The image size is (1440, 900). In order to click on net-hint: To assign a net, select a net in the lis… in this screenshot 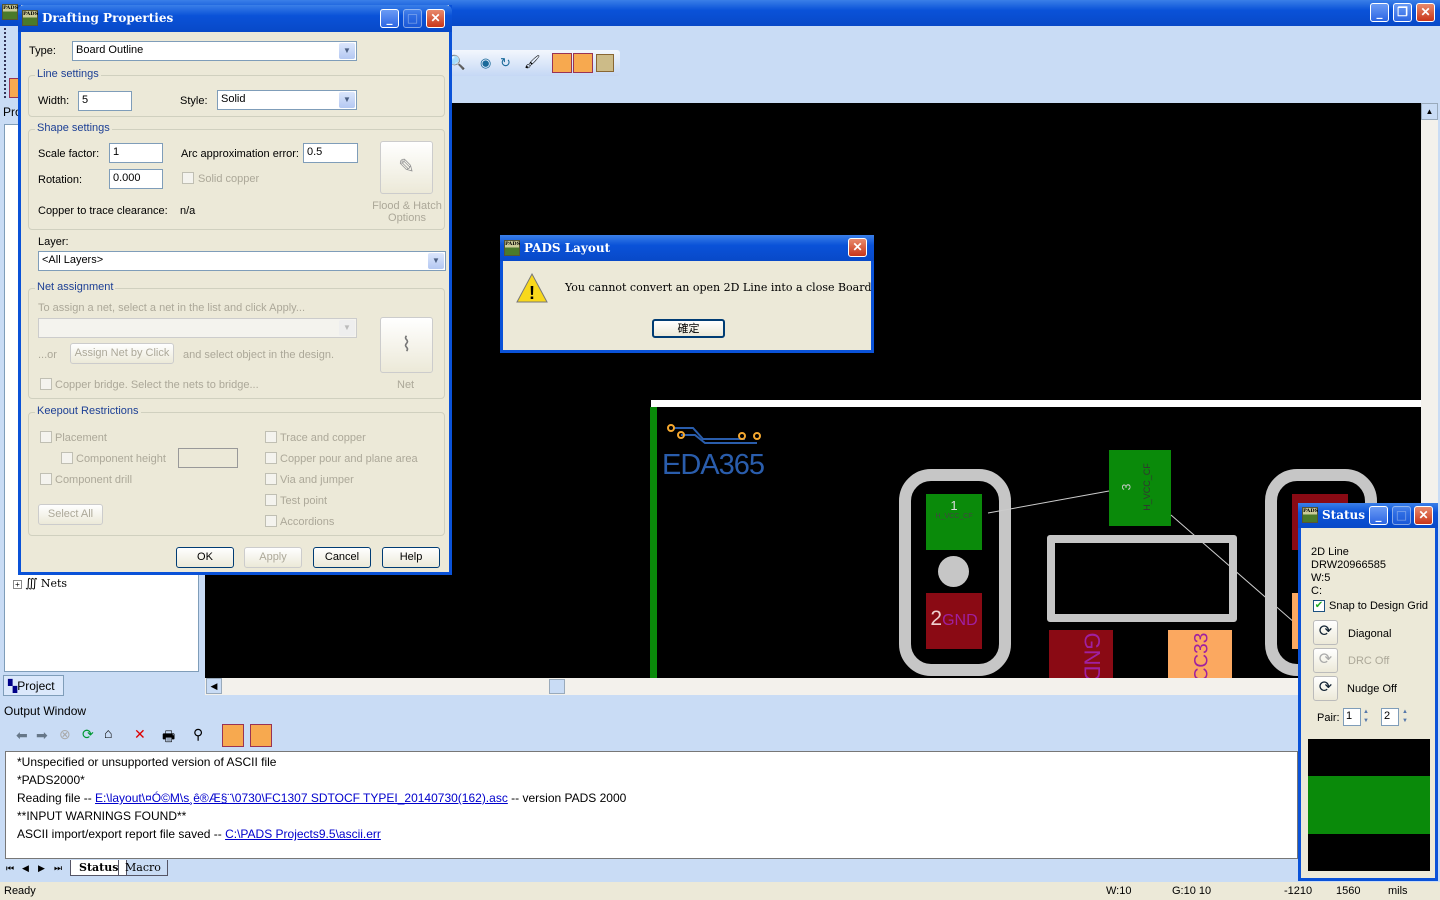, I will do `click(171, 308)`.